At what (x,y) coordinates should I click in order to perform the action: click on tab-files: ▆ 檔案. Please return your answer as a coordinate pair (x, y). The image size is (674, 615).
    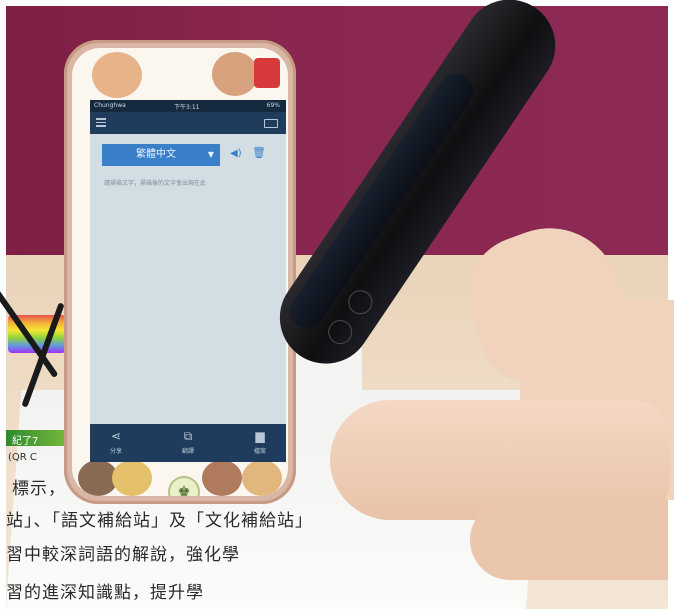
    Looking at the image, I should click on (260, 441).